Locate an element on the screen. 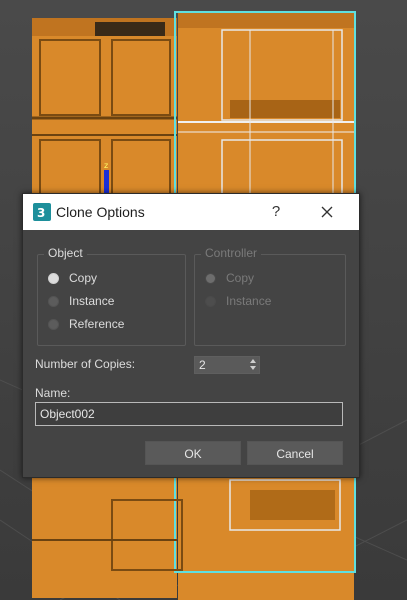 The image size is (407, 600). 3dsmax-app-icon: 3 is located at coordinates (42, 212).